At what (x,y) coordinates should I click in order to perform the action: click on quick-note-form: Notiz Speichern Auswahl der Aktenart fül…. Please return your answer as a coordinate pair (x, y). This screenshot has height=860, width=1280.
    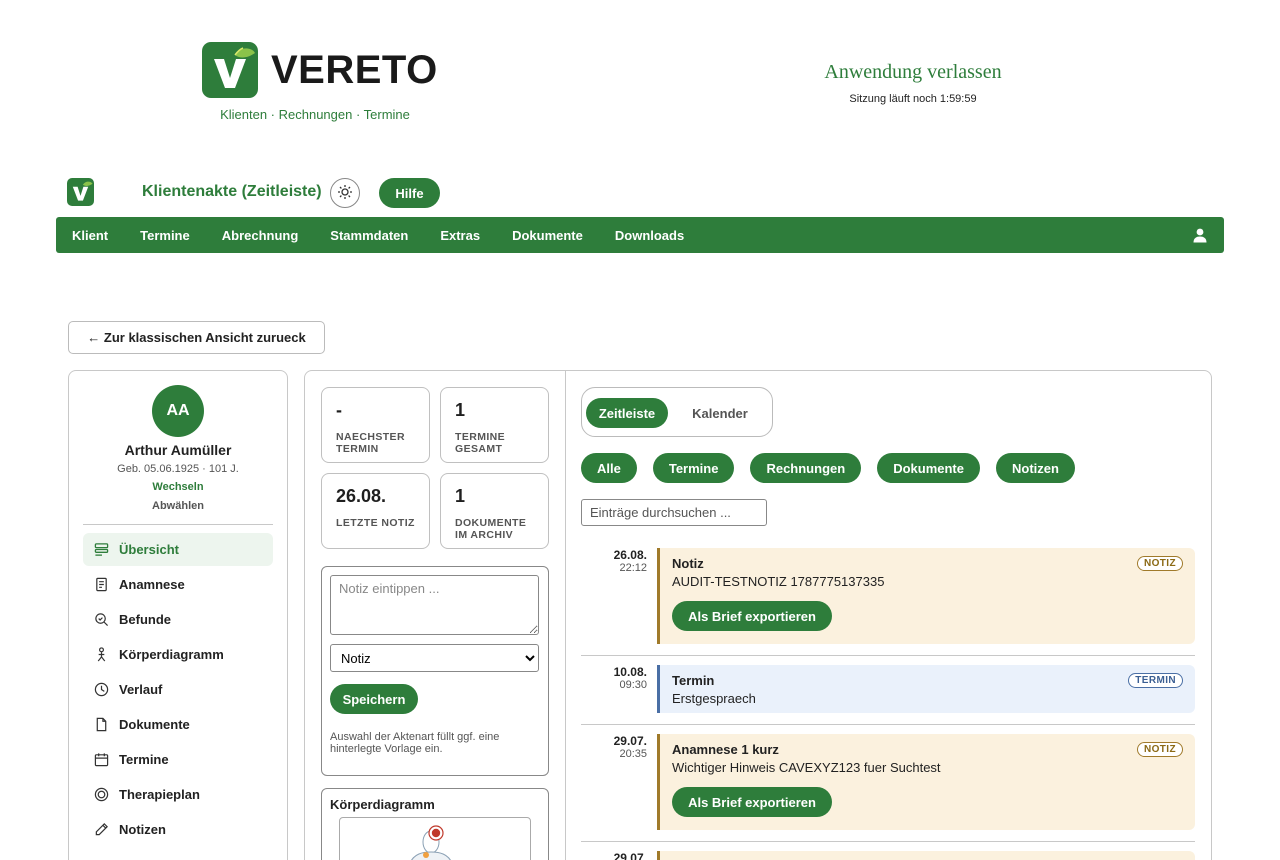
    Looking at the image, I should click on (435, 671).